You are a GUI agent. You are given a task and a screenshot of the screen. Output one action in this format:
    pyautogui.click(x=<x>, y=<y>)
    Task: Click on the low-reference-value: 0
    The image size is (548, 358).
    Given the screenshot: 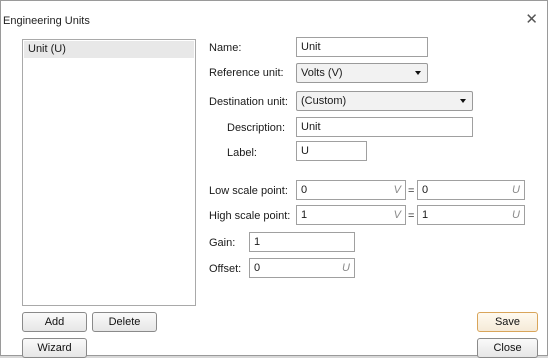 What is the action you would take?
    pyautogui.click(x=304, y=190)
    